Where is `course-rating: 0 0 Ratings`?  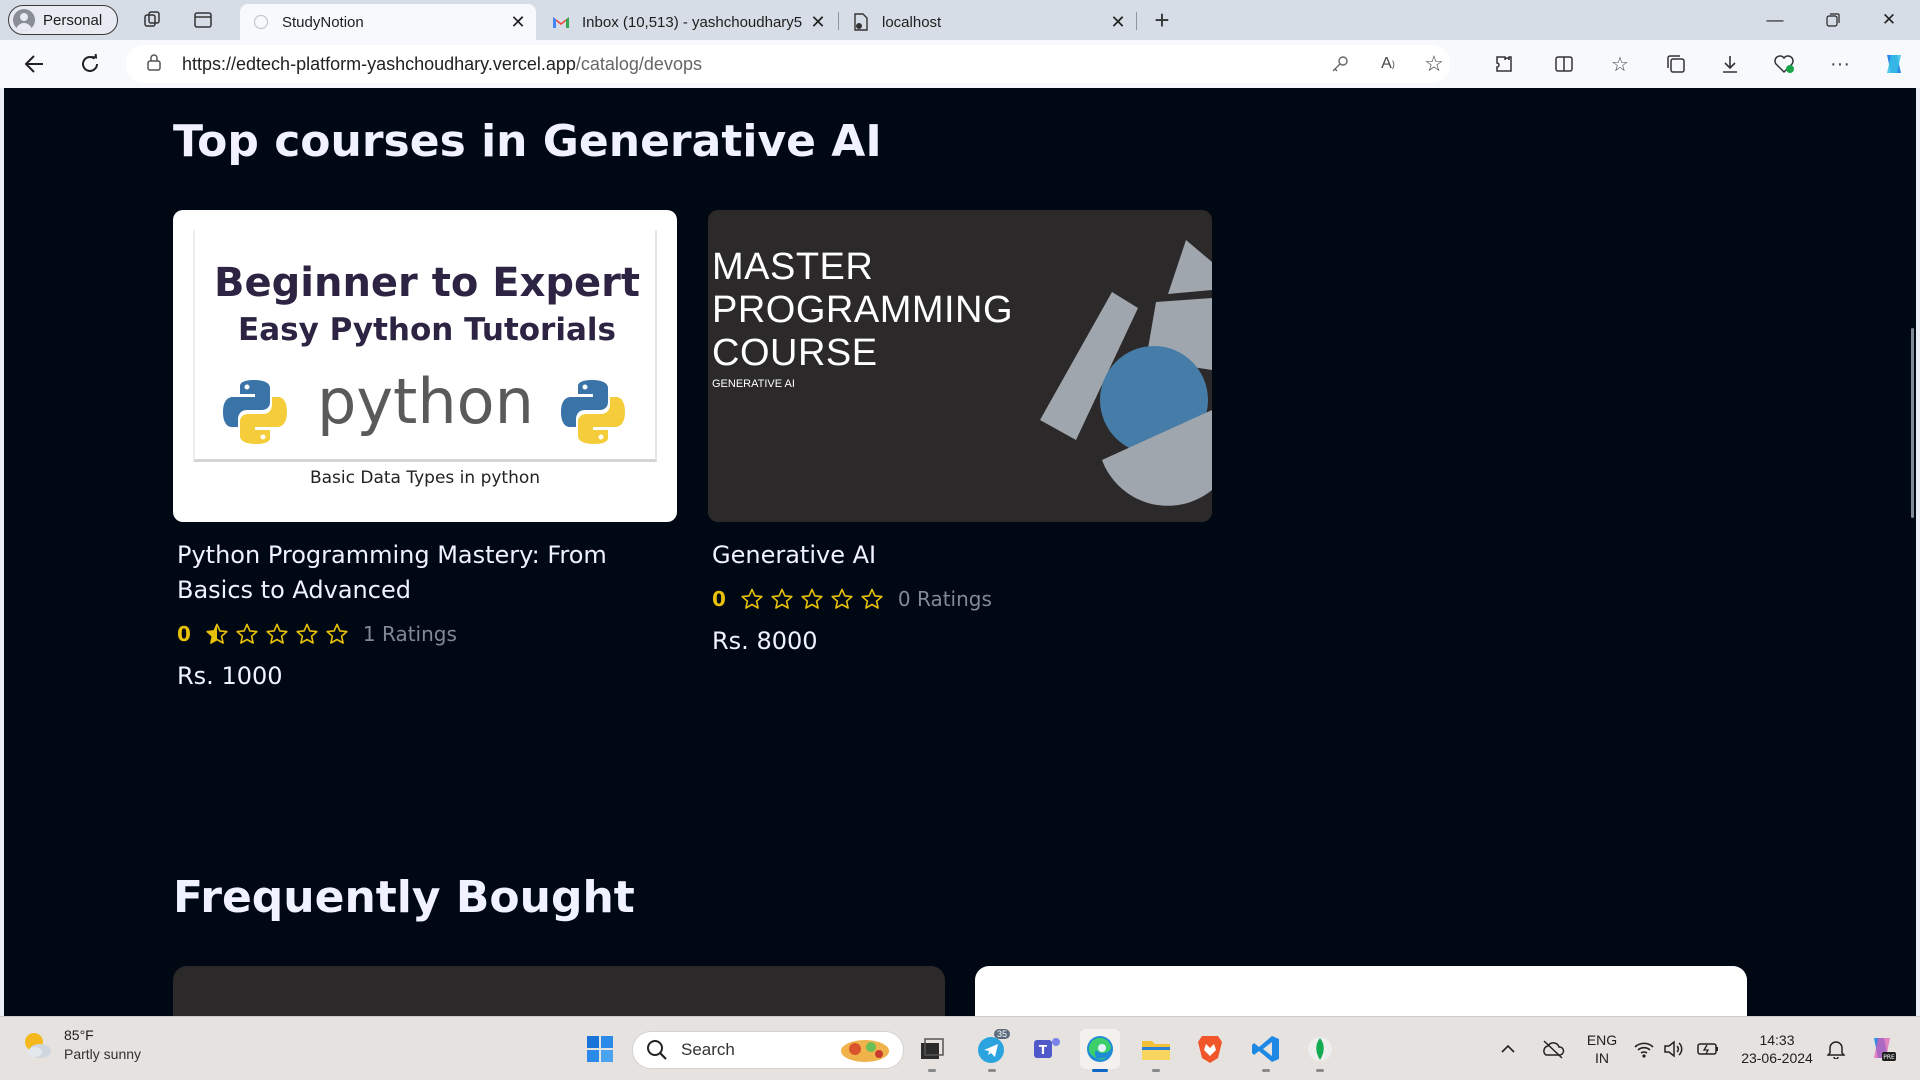 course-rating: 0 0 Ratings is located at coordinates (960, 599).